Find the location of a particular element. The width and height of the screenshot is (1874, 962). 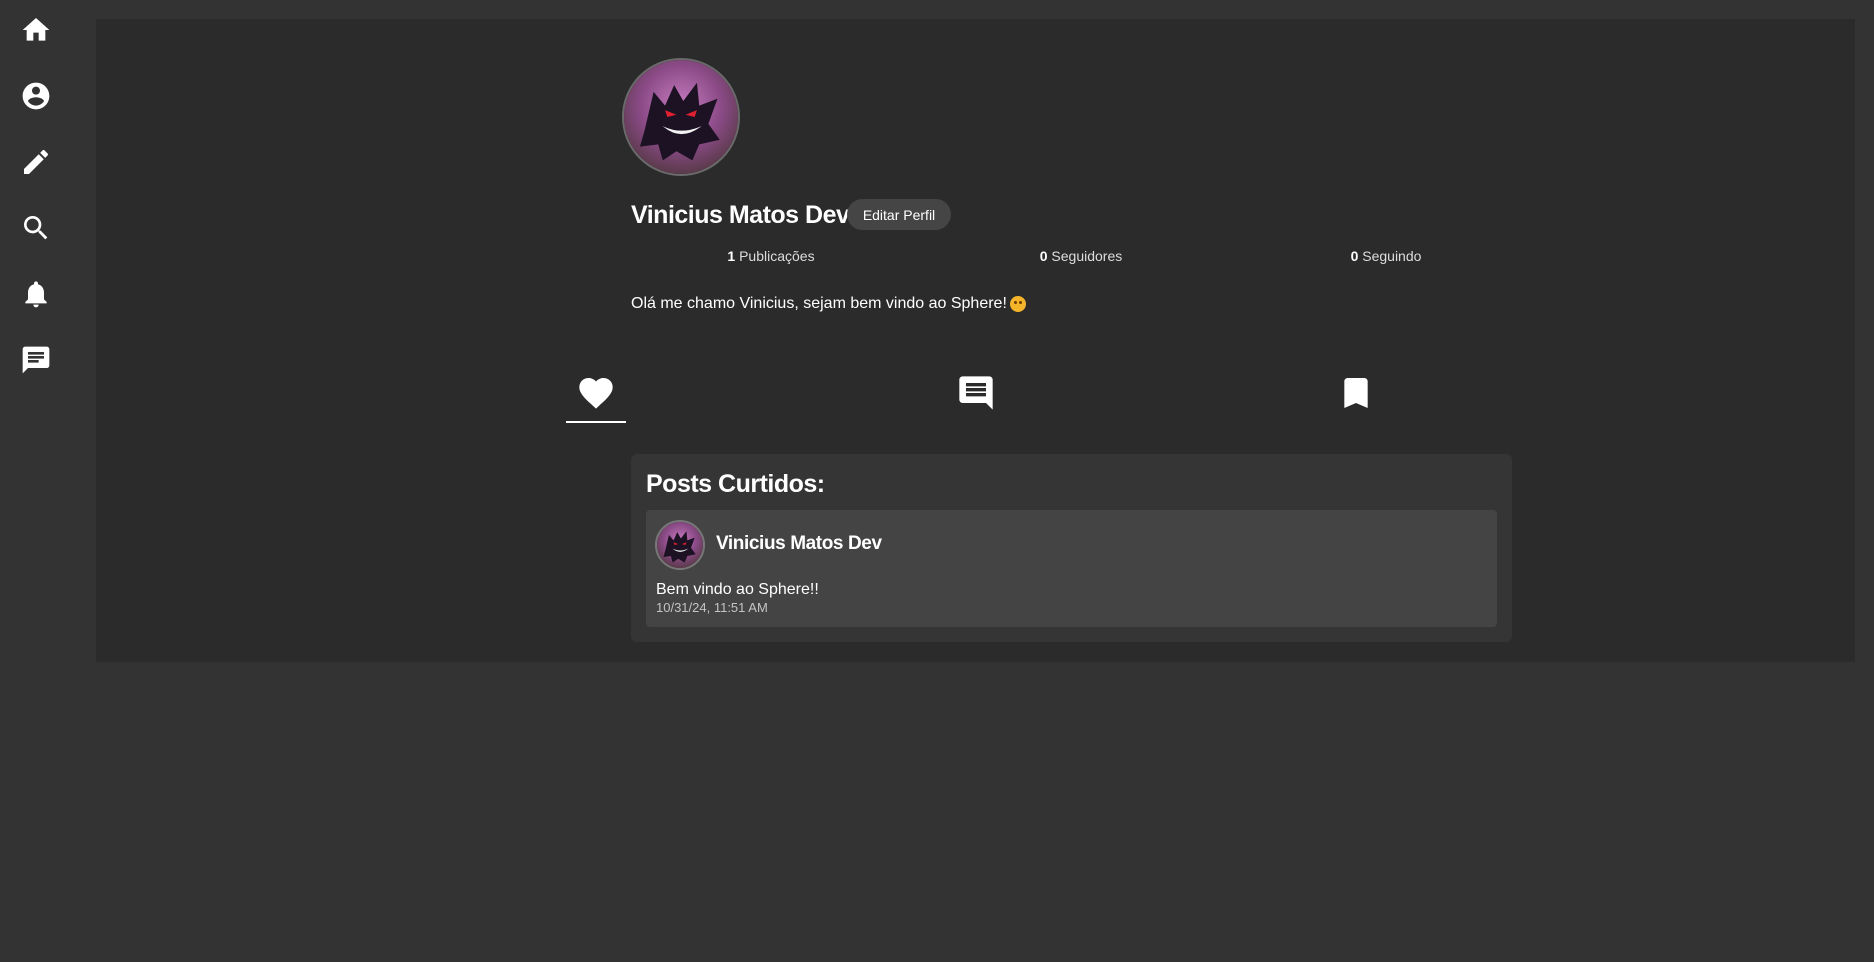

stat-posts: 1 Publicações is located at coordinates (771, 256).